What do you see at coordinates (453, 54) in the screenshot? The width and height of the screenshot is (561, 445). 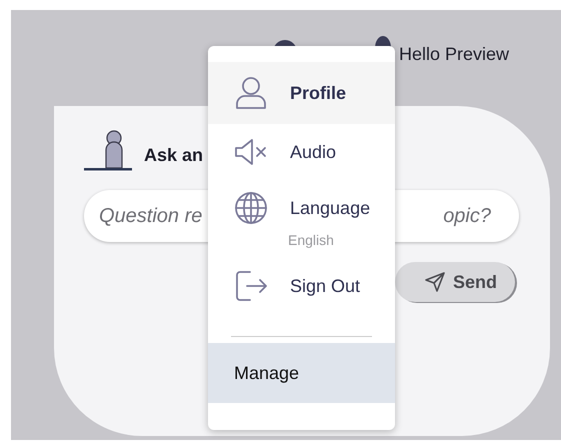 I see `greeting-text: Hello Preview` at bounding box center [453, 54].